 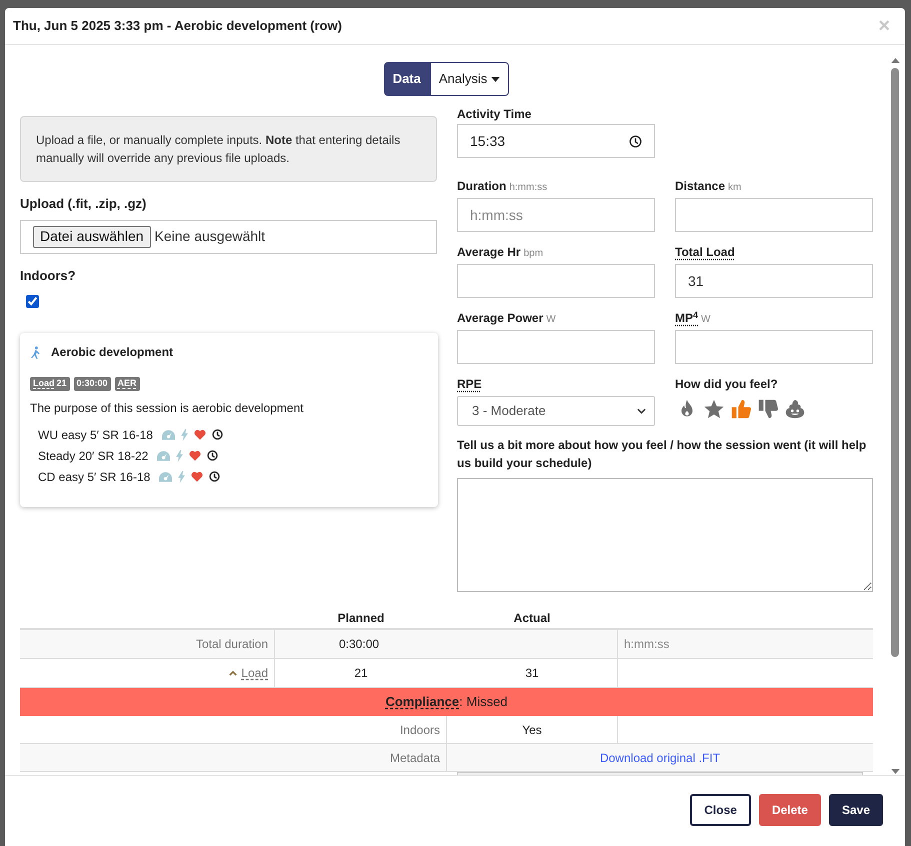 I want to click on field-label: Average Hr, so click(x=489, y=252).